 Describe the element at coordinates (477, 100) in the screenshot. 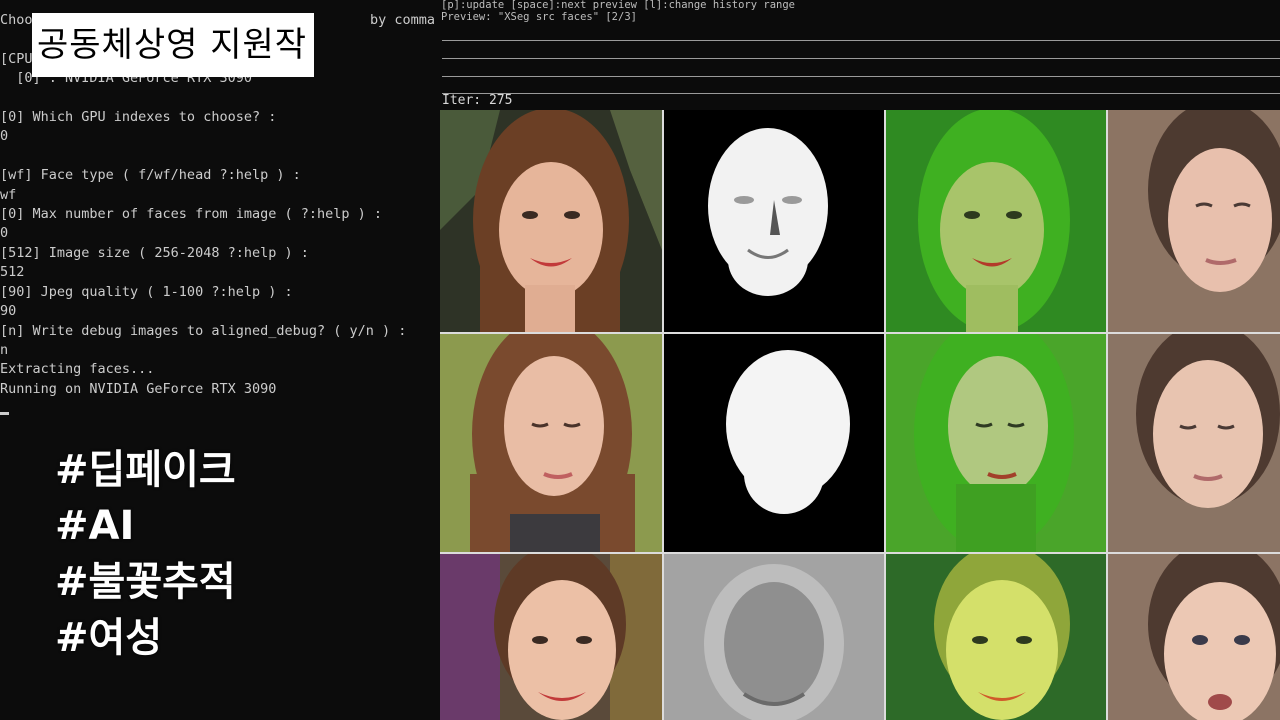

I see `iteration-counter: Iter: 275` at that location.